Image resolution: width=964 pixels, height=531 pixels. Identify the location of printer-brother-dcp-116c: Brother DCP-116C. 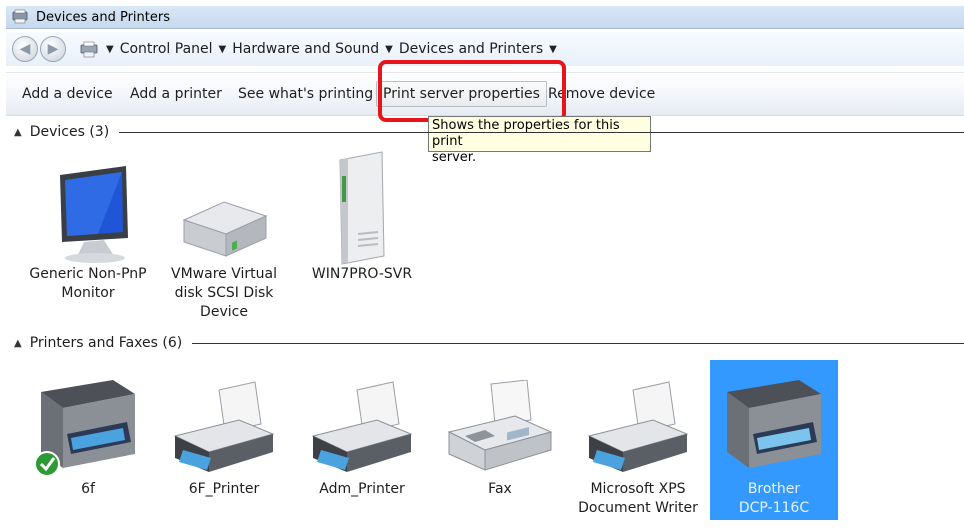
(774, 440).